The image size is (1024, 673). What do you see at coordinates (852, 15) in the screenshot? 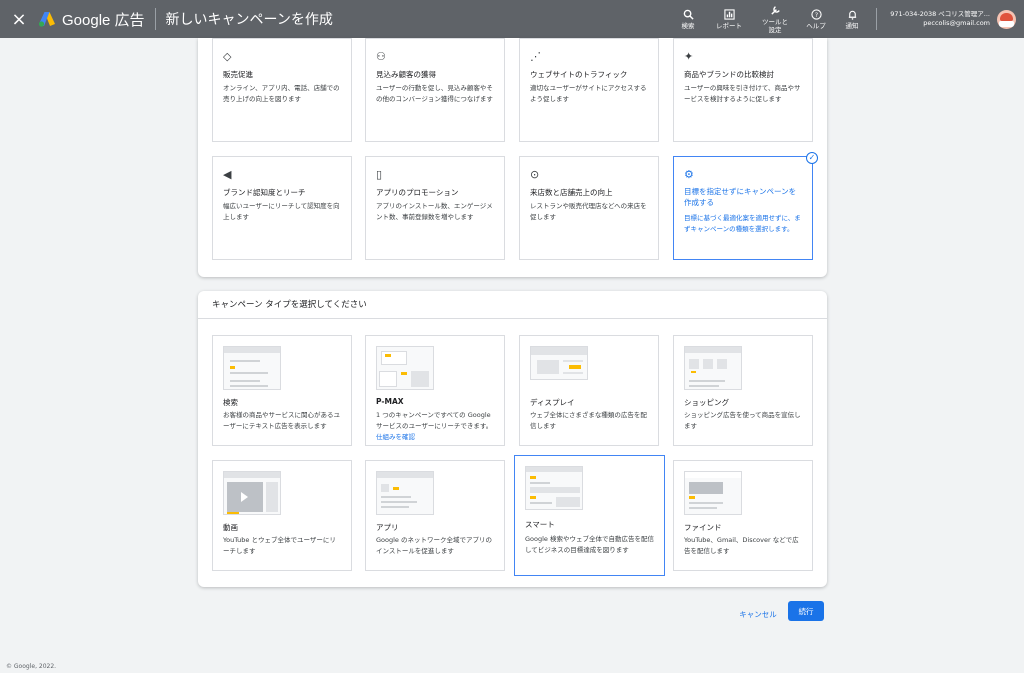
I see `bell-icon` at bounding box center [852, 15].